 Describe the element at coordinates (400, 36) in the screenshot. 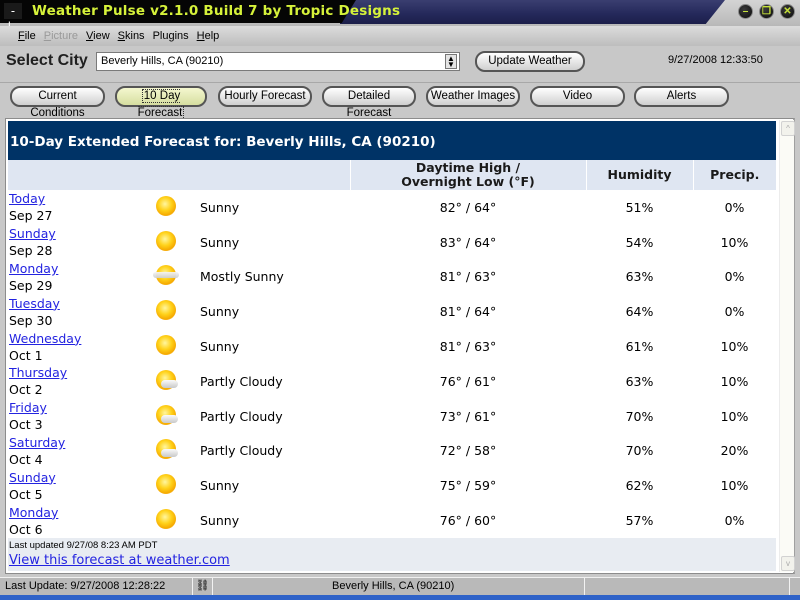

I see `menu-bar: File Picture View Skins Plugins Help` at that location.